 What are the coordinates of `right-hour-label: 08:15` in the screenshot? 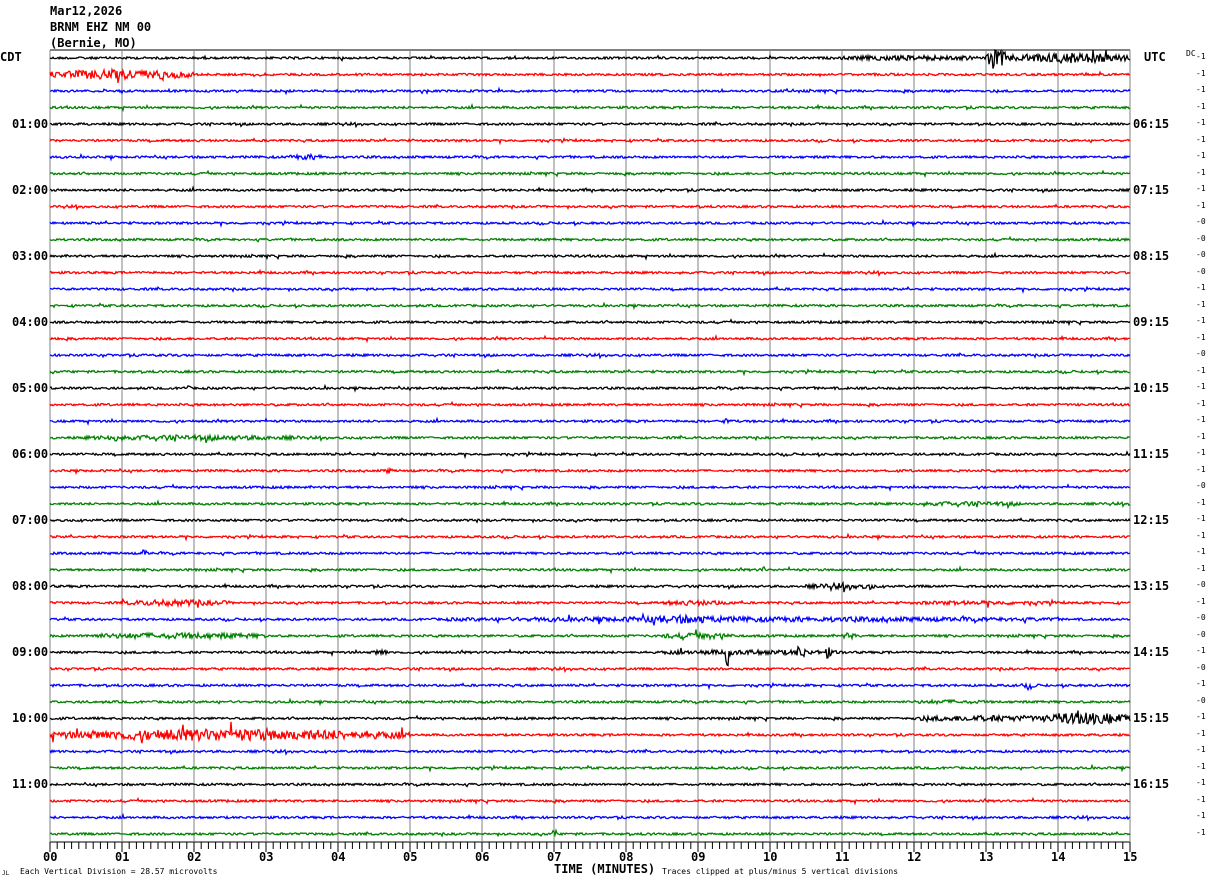 It's located at (1151, 256).